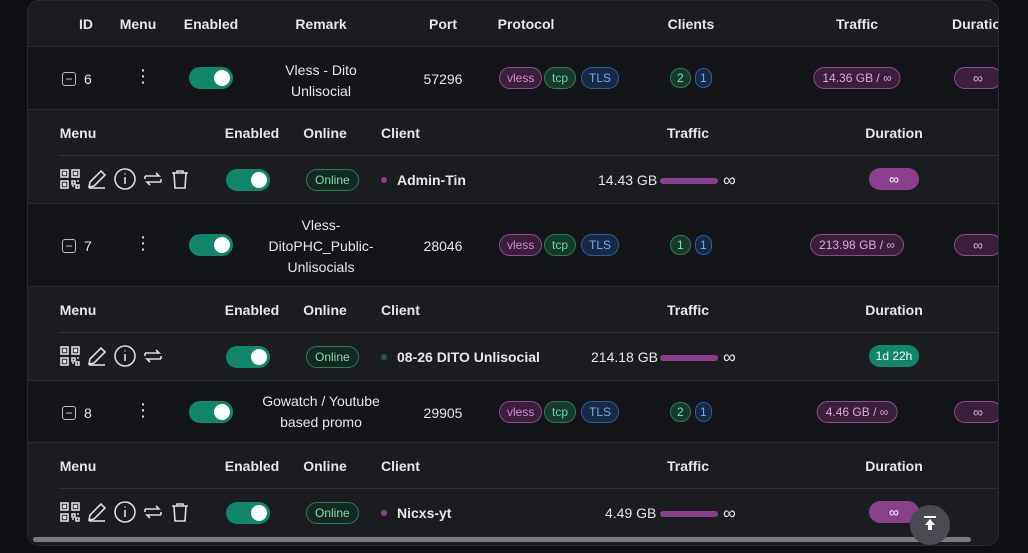 This screenshot has height=553, width=1028. Describe the element at coordinates (857, 245) in the screenshot. I see `traffic-badge: 213.98 GB / ∞` at that location.